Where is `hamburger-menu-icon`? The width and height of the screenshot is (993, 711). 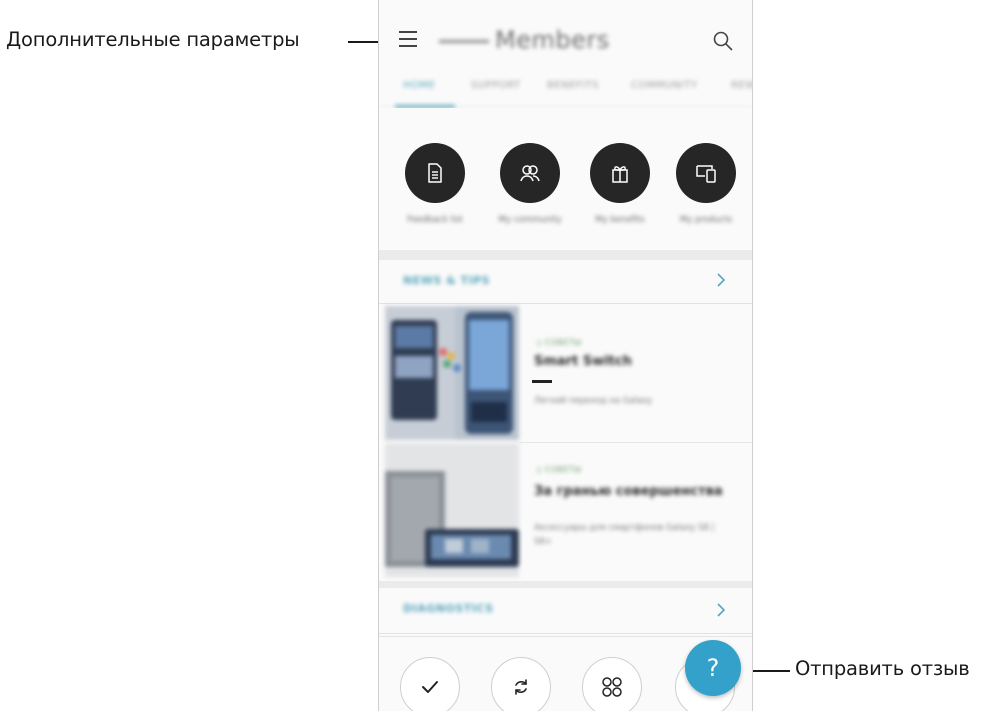
hamburger-menu-icon is located at coordinates (410, 40).